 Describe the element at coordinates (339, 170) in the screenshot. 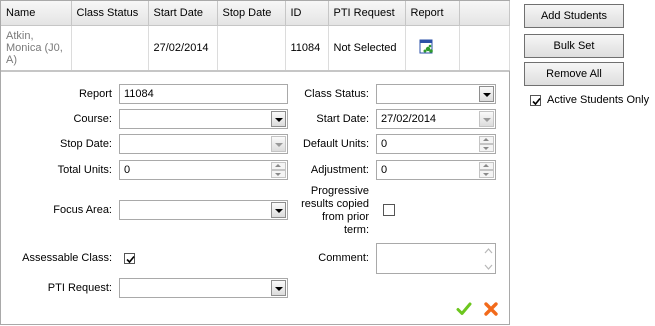

I see `adjustment-label: Adjustment:` at that location.